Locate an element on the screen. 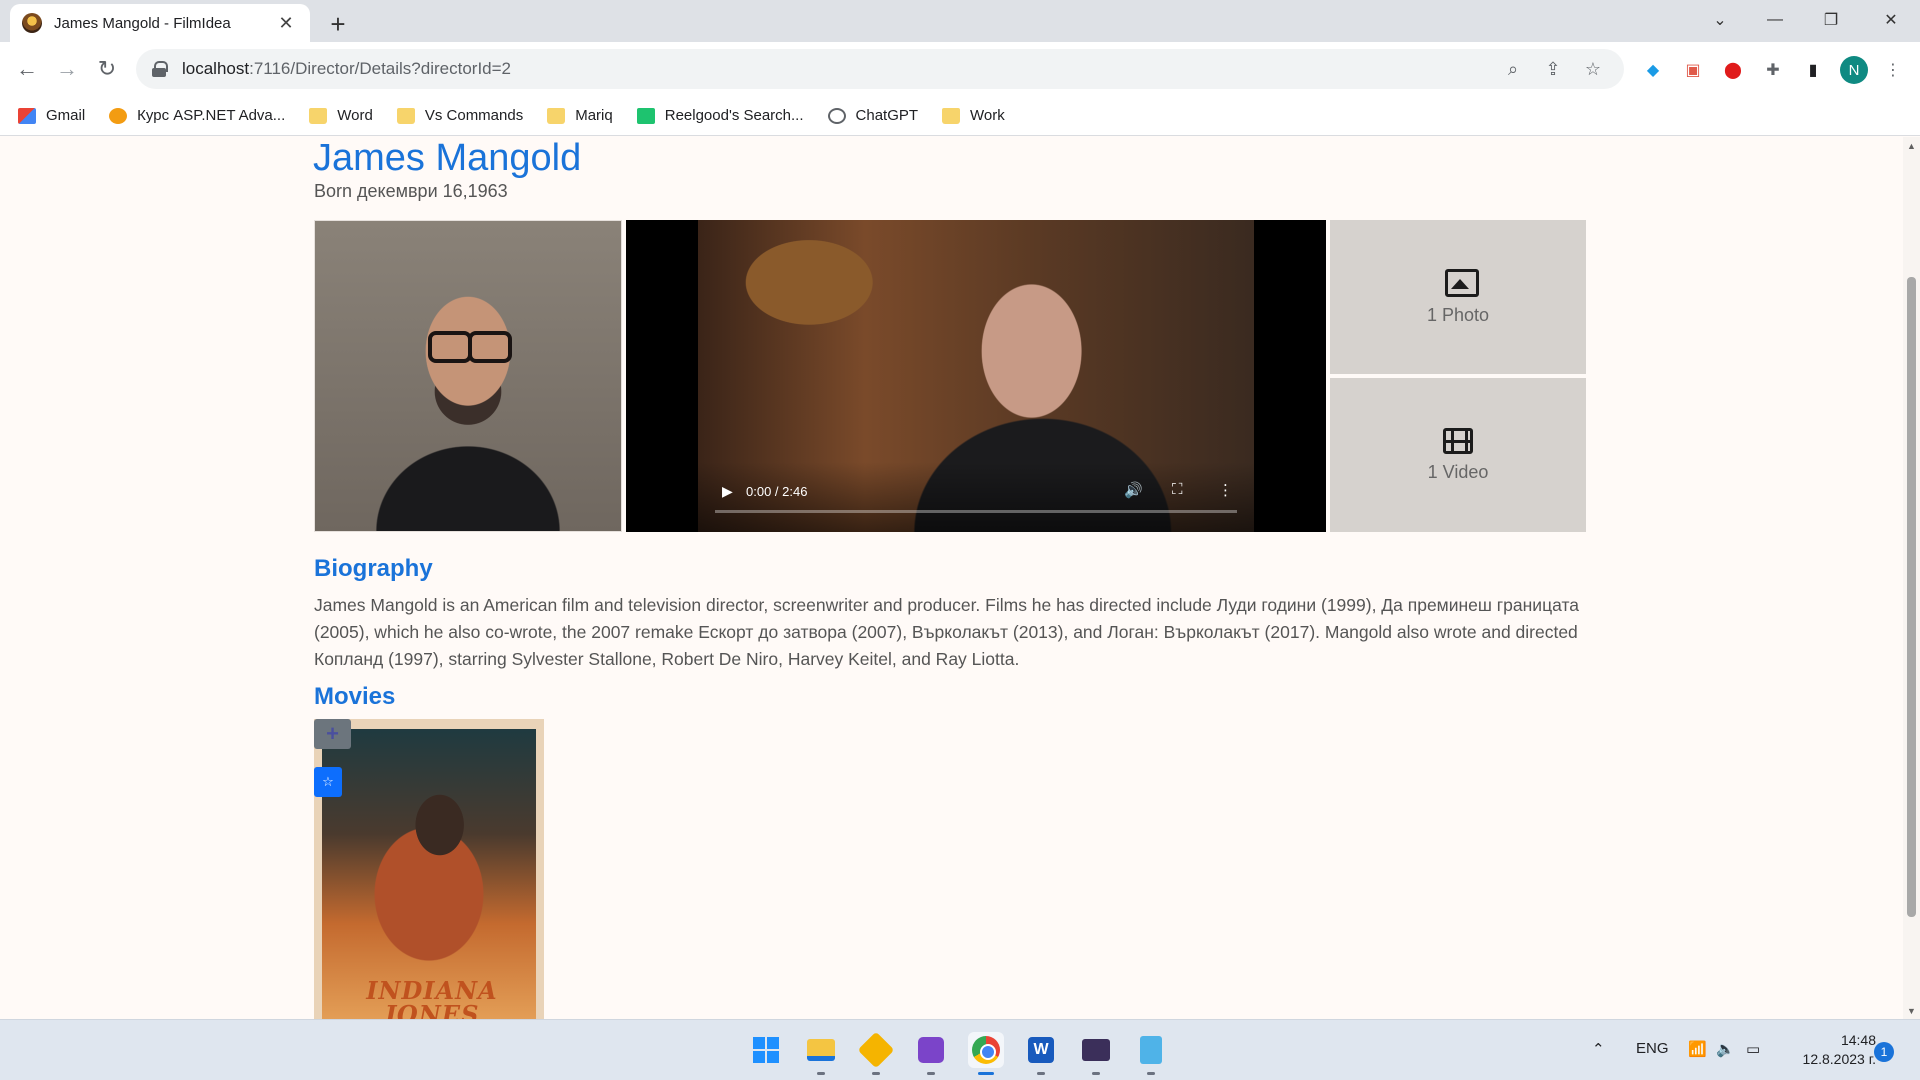 This screenshot has width=1920, height=1080. director-birthdate: Born декември 16,1963 is located at coordinates (411, 191).